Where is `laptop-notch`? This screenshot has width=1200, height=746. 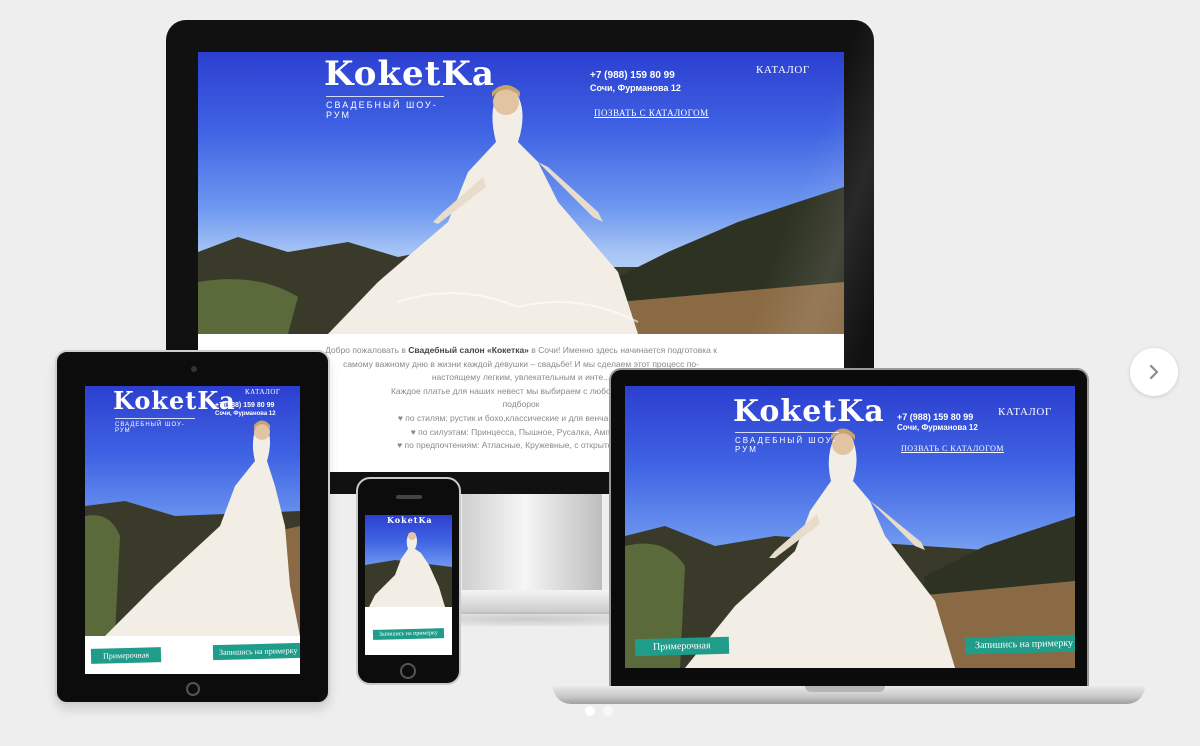 laptop-notch is located at coordinates (845, 689).